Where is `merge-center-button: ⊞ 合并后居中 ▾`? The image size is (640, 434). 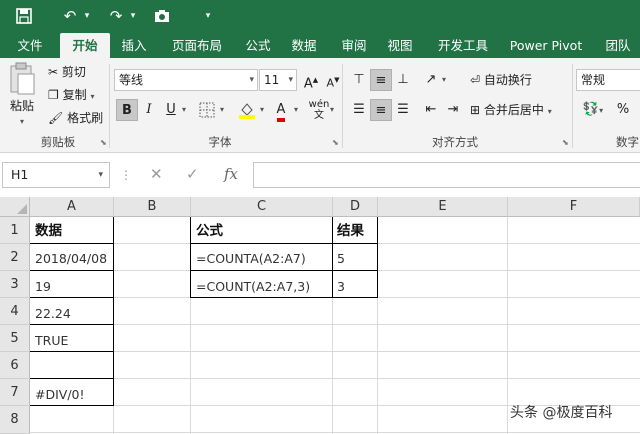 merge-center-button: ⊞ 合并后居中 ▾ is located at coordinates (511, 111).